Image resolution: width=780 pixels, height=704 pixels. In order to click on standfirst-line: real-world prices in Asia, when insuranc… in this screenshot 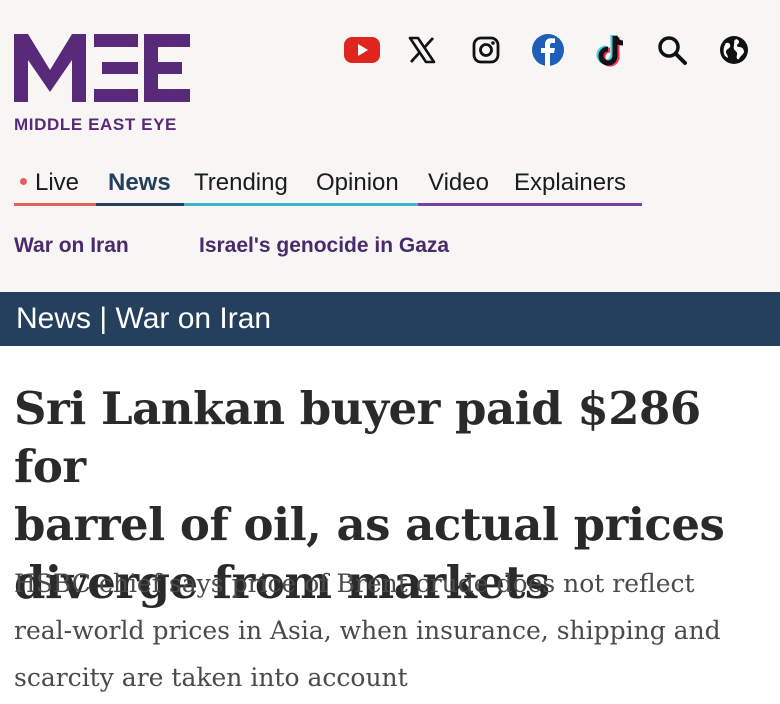, I will do `click(367, 630)`.